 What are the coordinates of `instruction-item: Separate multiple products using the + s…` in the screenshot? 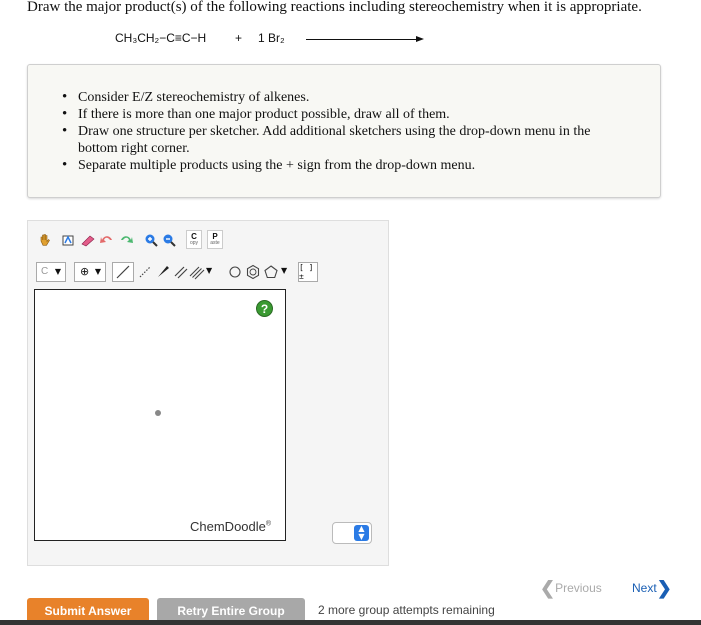 It's located at (347, 165).